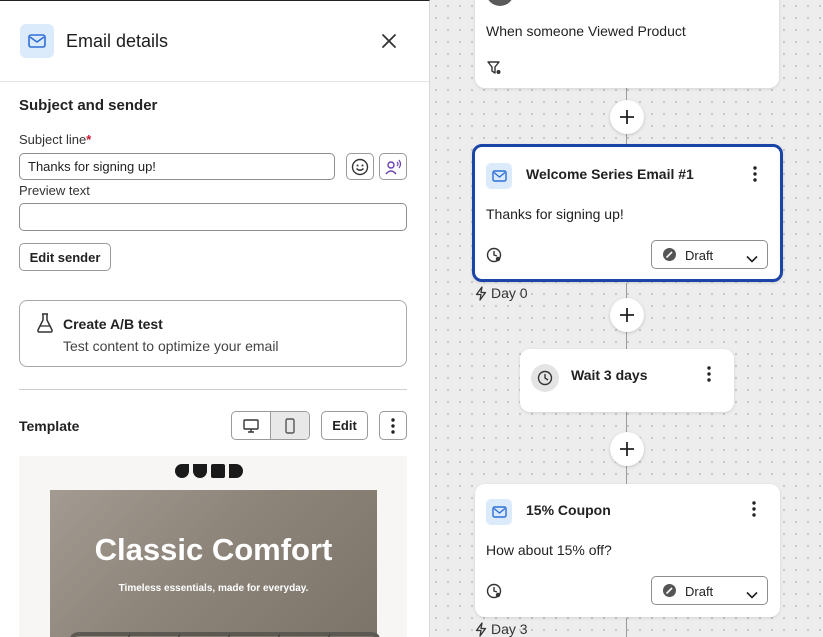  Describe the element at coordinates (49, 426) in the screenshot. I see `template-label: Template` at that location.